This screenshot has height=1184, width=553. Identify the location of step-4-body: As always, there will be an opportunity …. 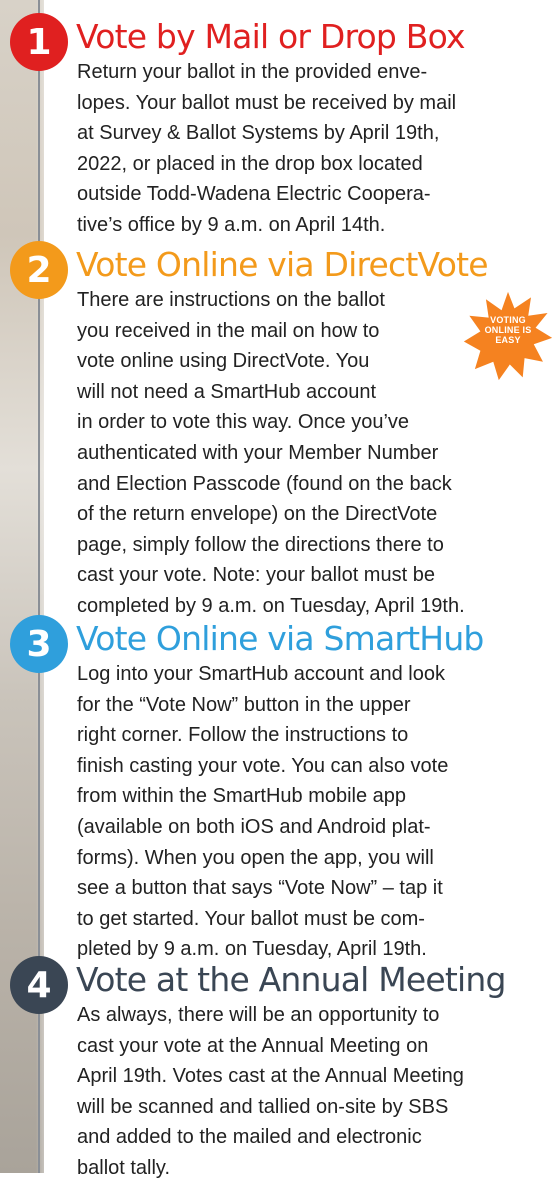
(312, 1092).